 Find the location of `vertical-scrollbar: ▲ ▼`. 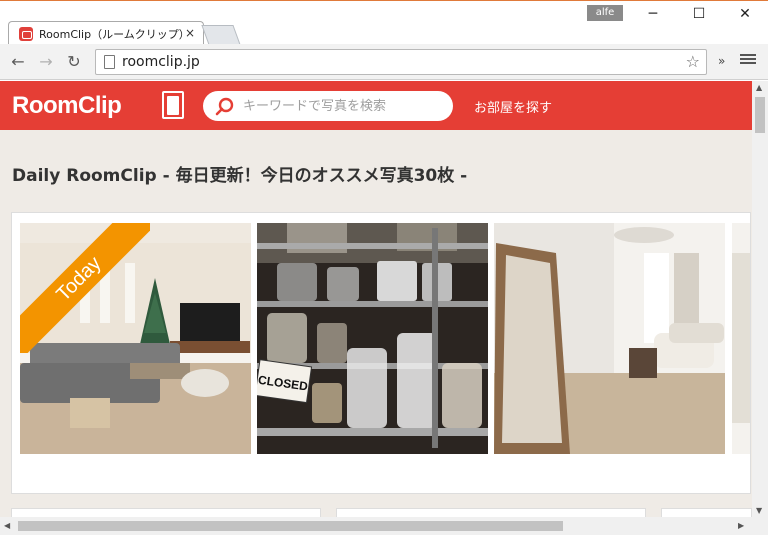

vertical-scrollbar: ▲ ▼ is located at coordinates (760, 299).